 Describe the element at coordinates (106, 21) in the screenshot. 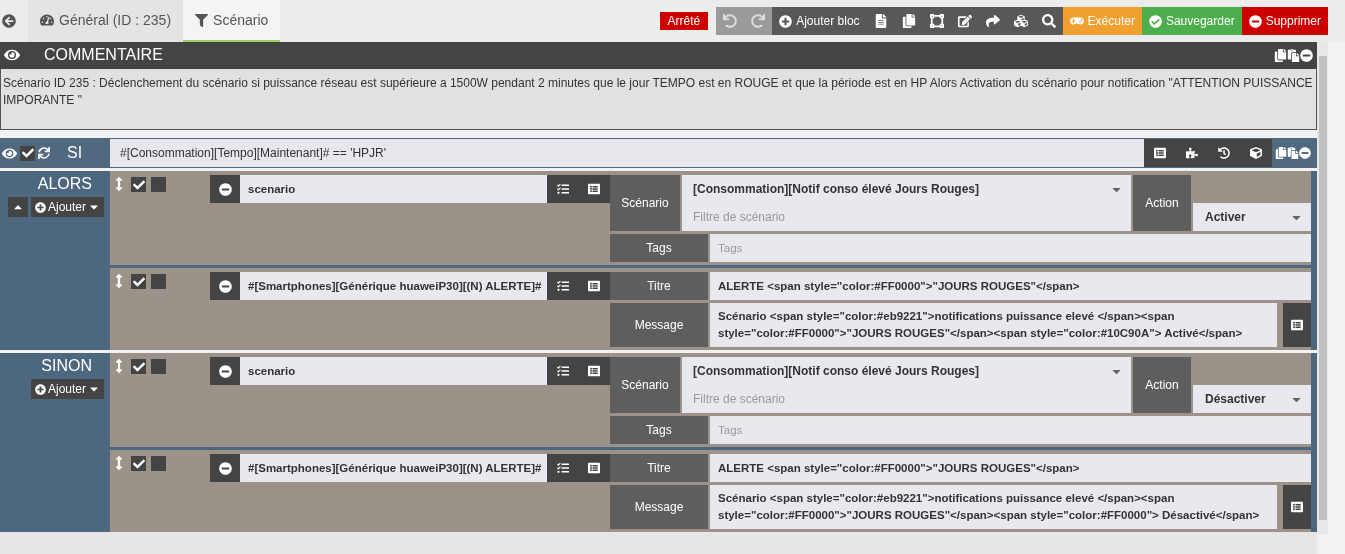

I see `tab: Général (ID : 235)` at that location.